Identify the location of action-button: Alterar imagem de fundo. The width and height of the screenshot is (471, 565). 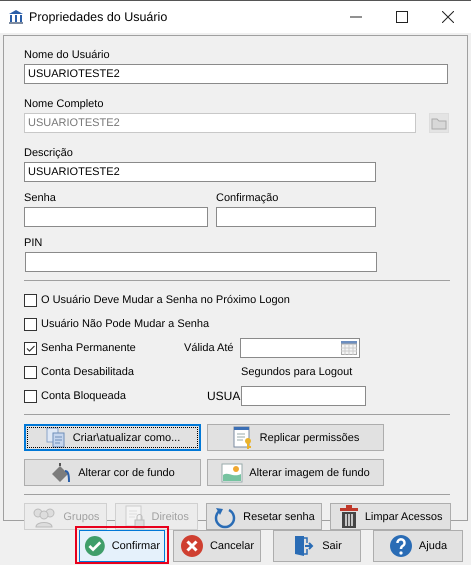
(295, 472).